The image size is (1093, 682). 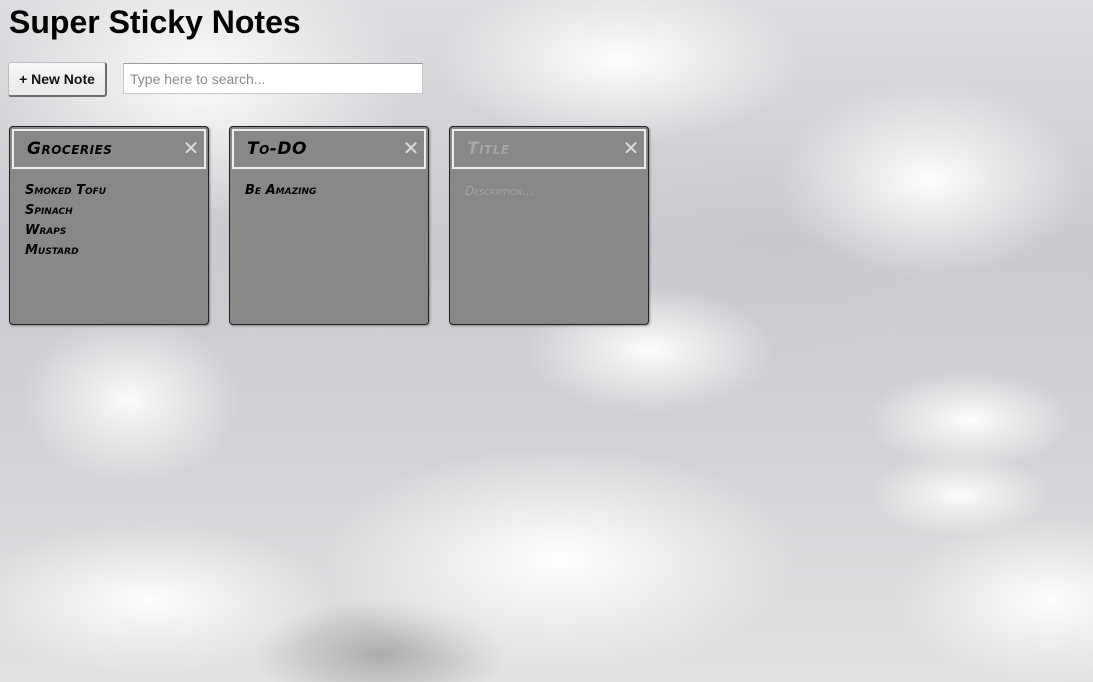 I want to click on note-title-input: Title, so click(x=542, y=151).